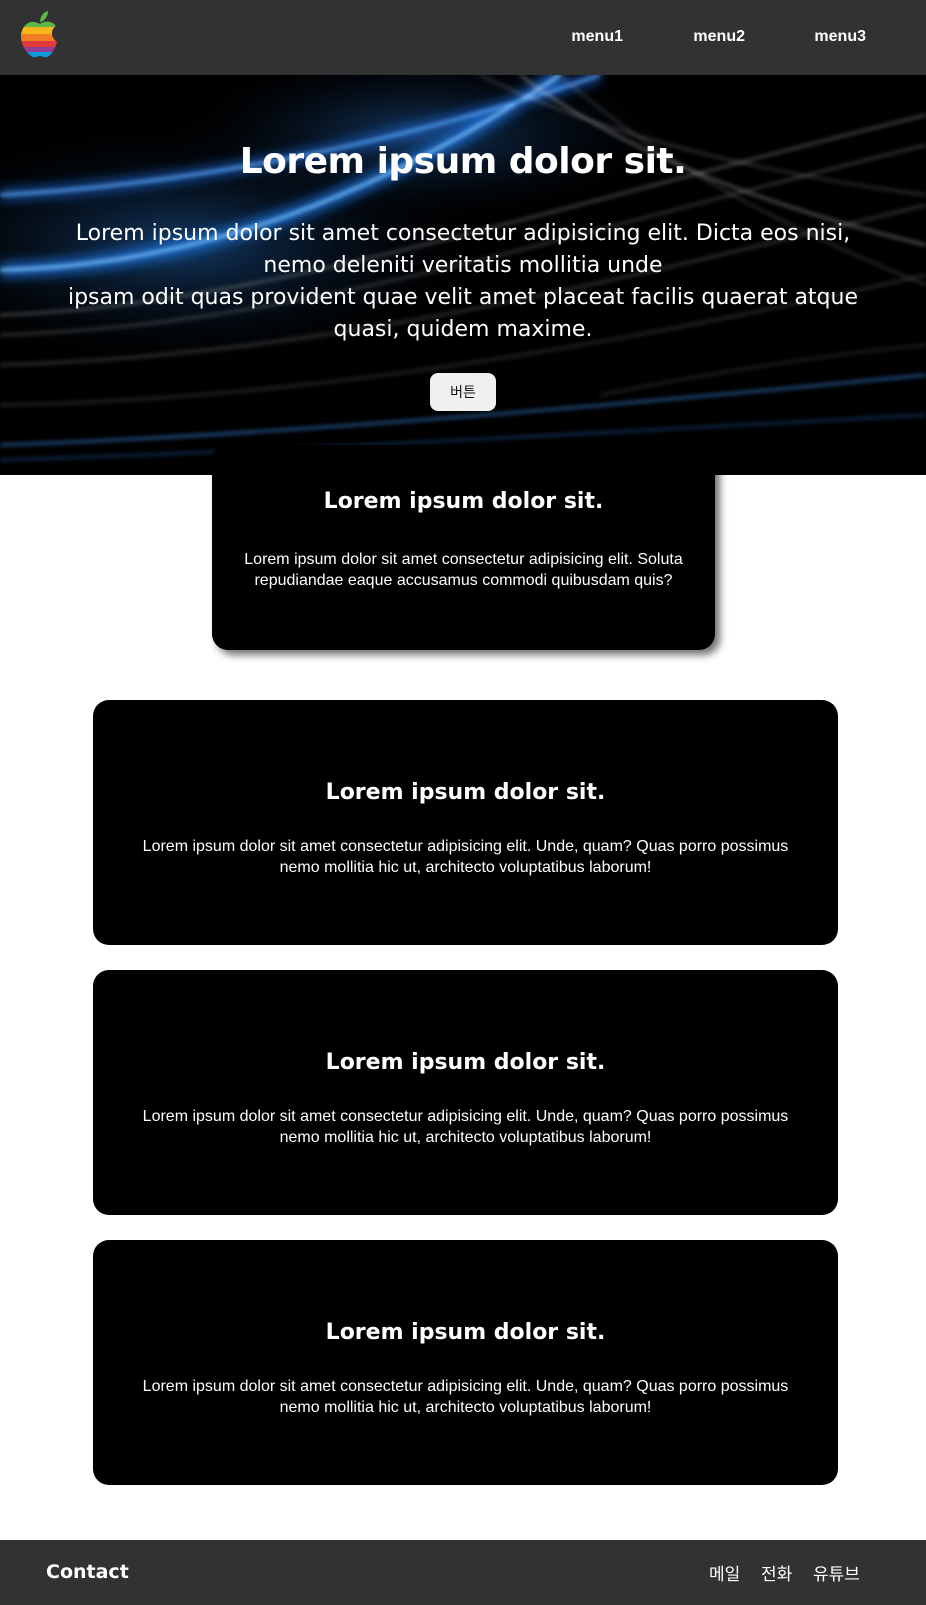 Image resolution: width=926 pixels, height=1605 pixels. I want to click on footer-contact-title: Contact, so click(87, 1572).